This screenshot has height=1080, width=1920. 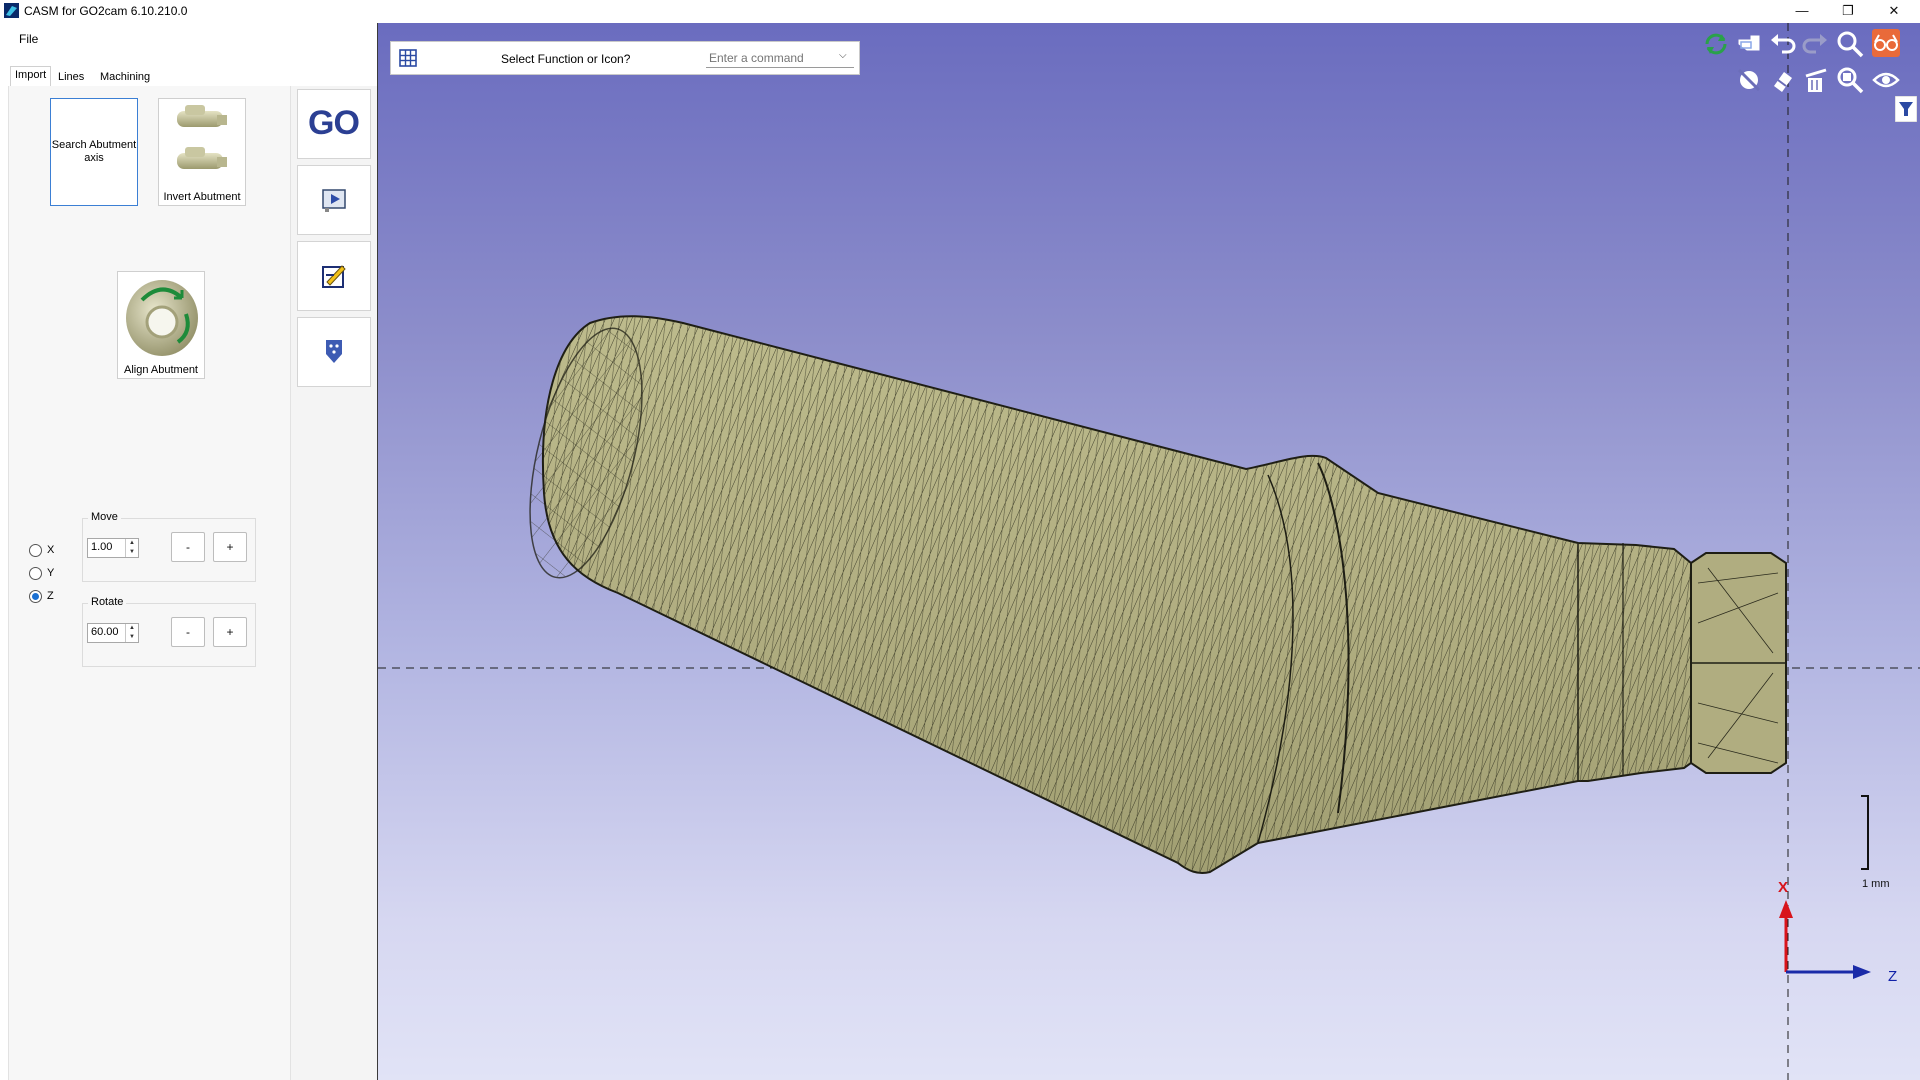 I want to click on move-plus-button: +, so click(x=230, y=547).